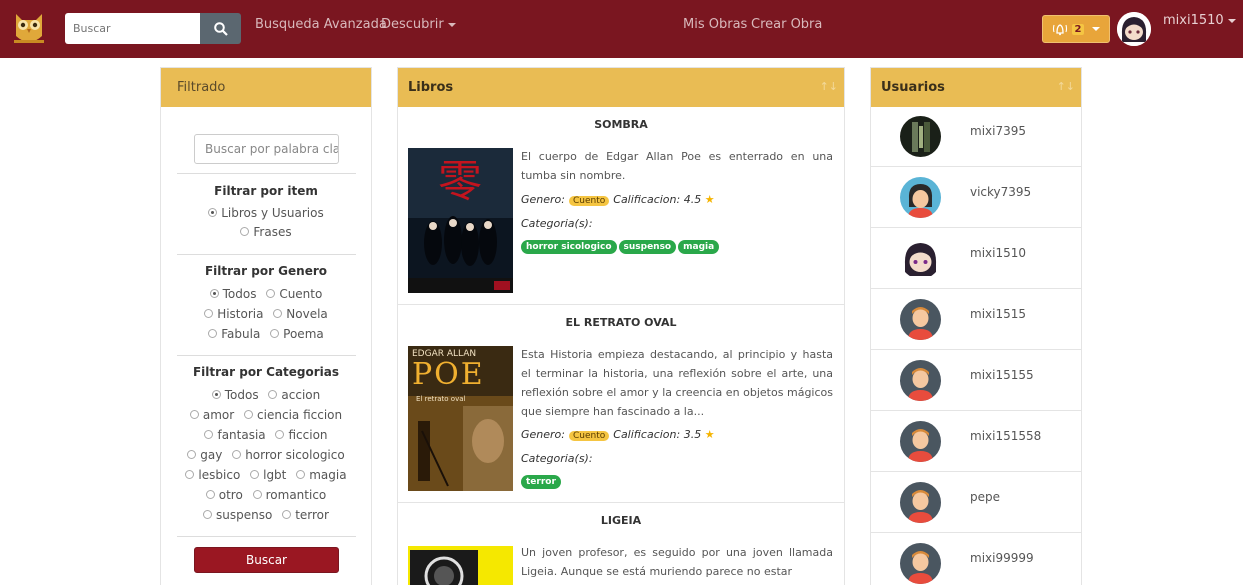 This screenshot has width=1243, height=585. Describe the element at coordinates (431, 87) in the screenshot. I see `books-heading: Libros` at that location.